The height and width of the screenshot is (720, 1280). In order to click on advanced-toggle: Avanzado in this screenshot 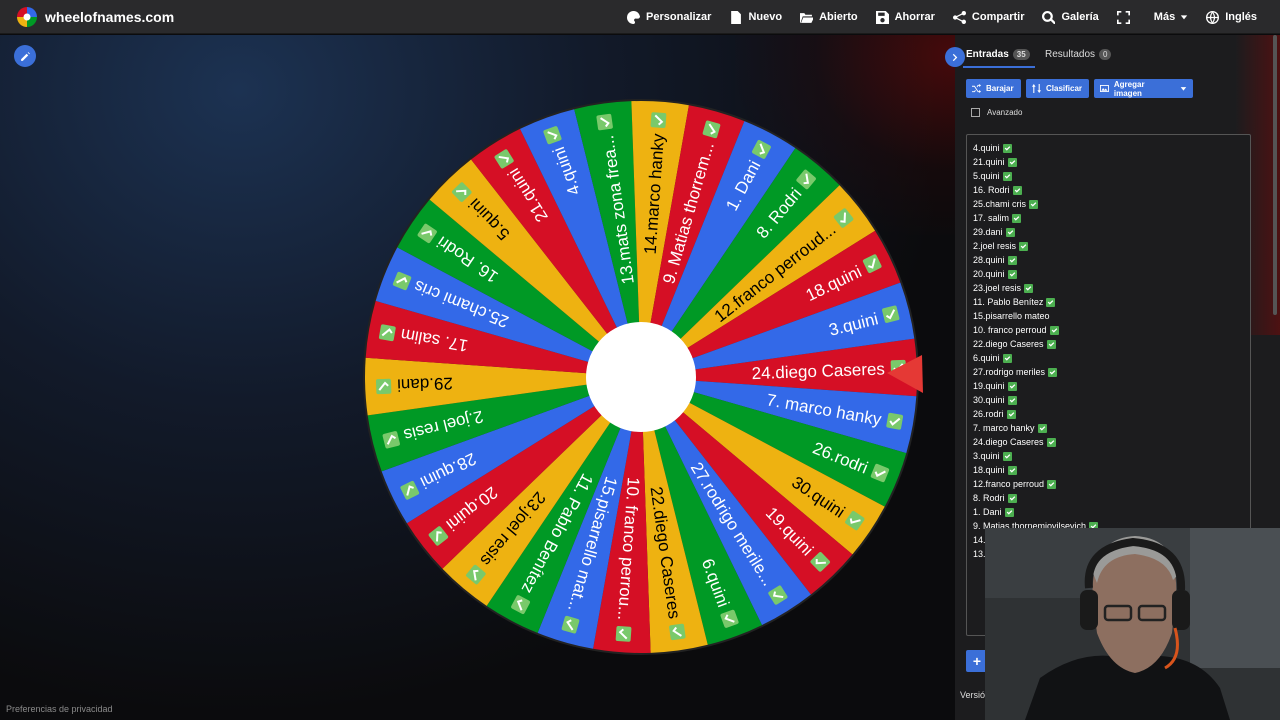, I will do `click(996, 112)`.